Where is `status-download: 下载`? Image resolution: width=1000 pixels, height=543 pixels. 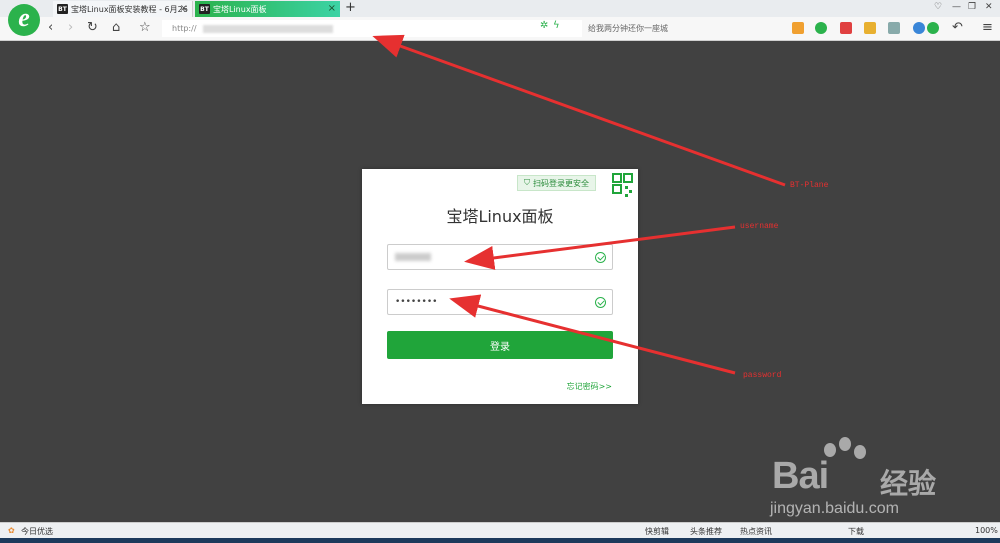 status-download: 下载 is located at coordinates (856, 531).